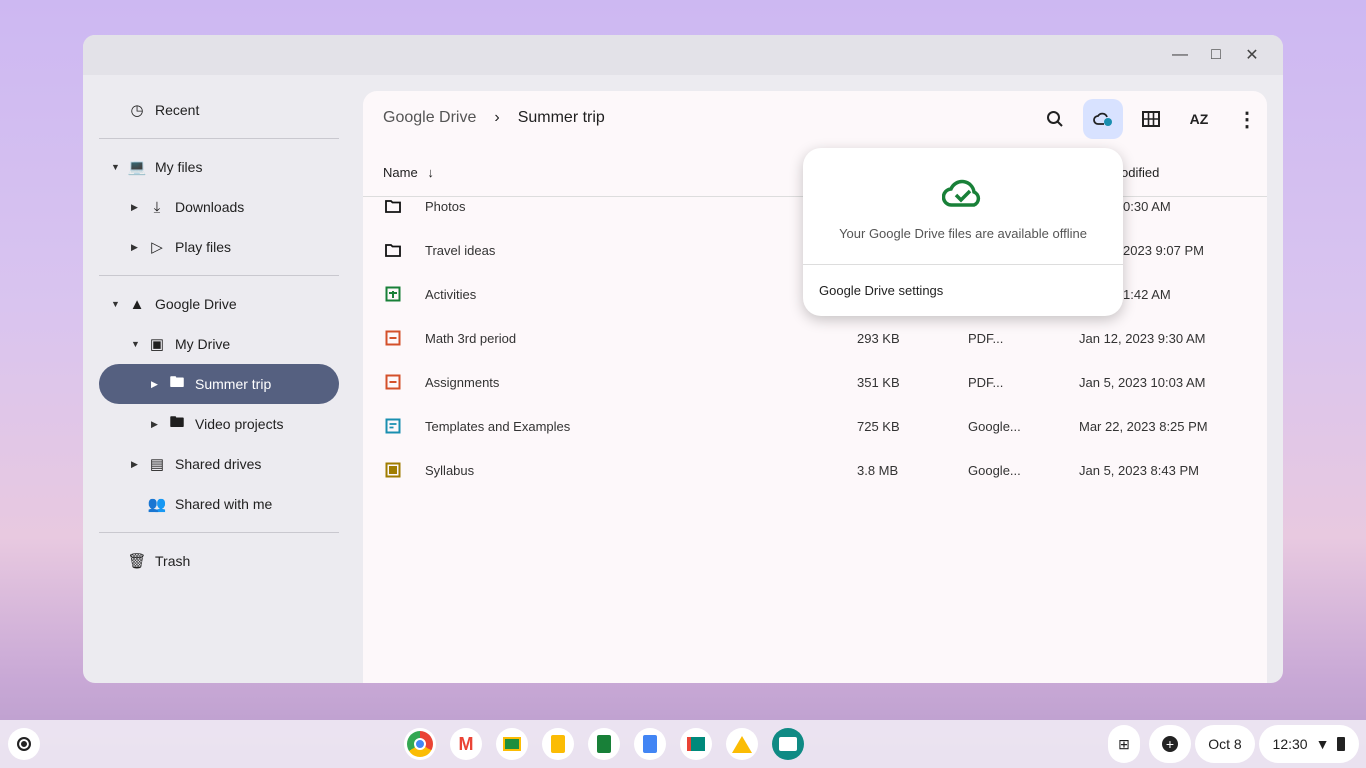 The image size is (1366, 768). What do you see at coordinates (1151, 119) in the screenshot?
I see `grid-view-icon` at bounding box center [1151, 119].